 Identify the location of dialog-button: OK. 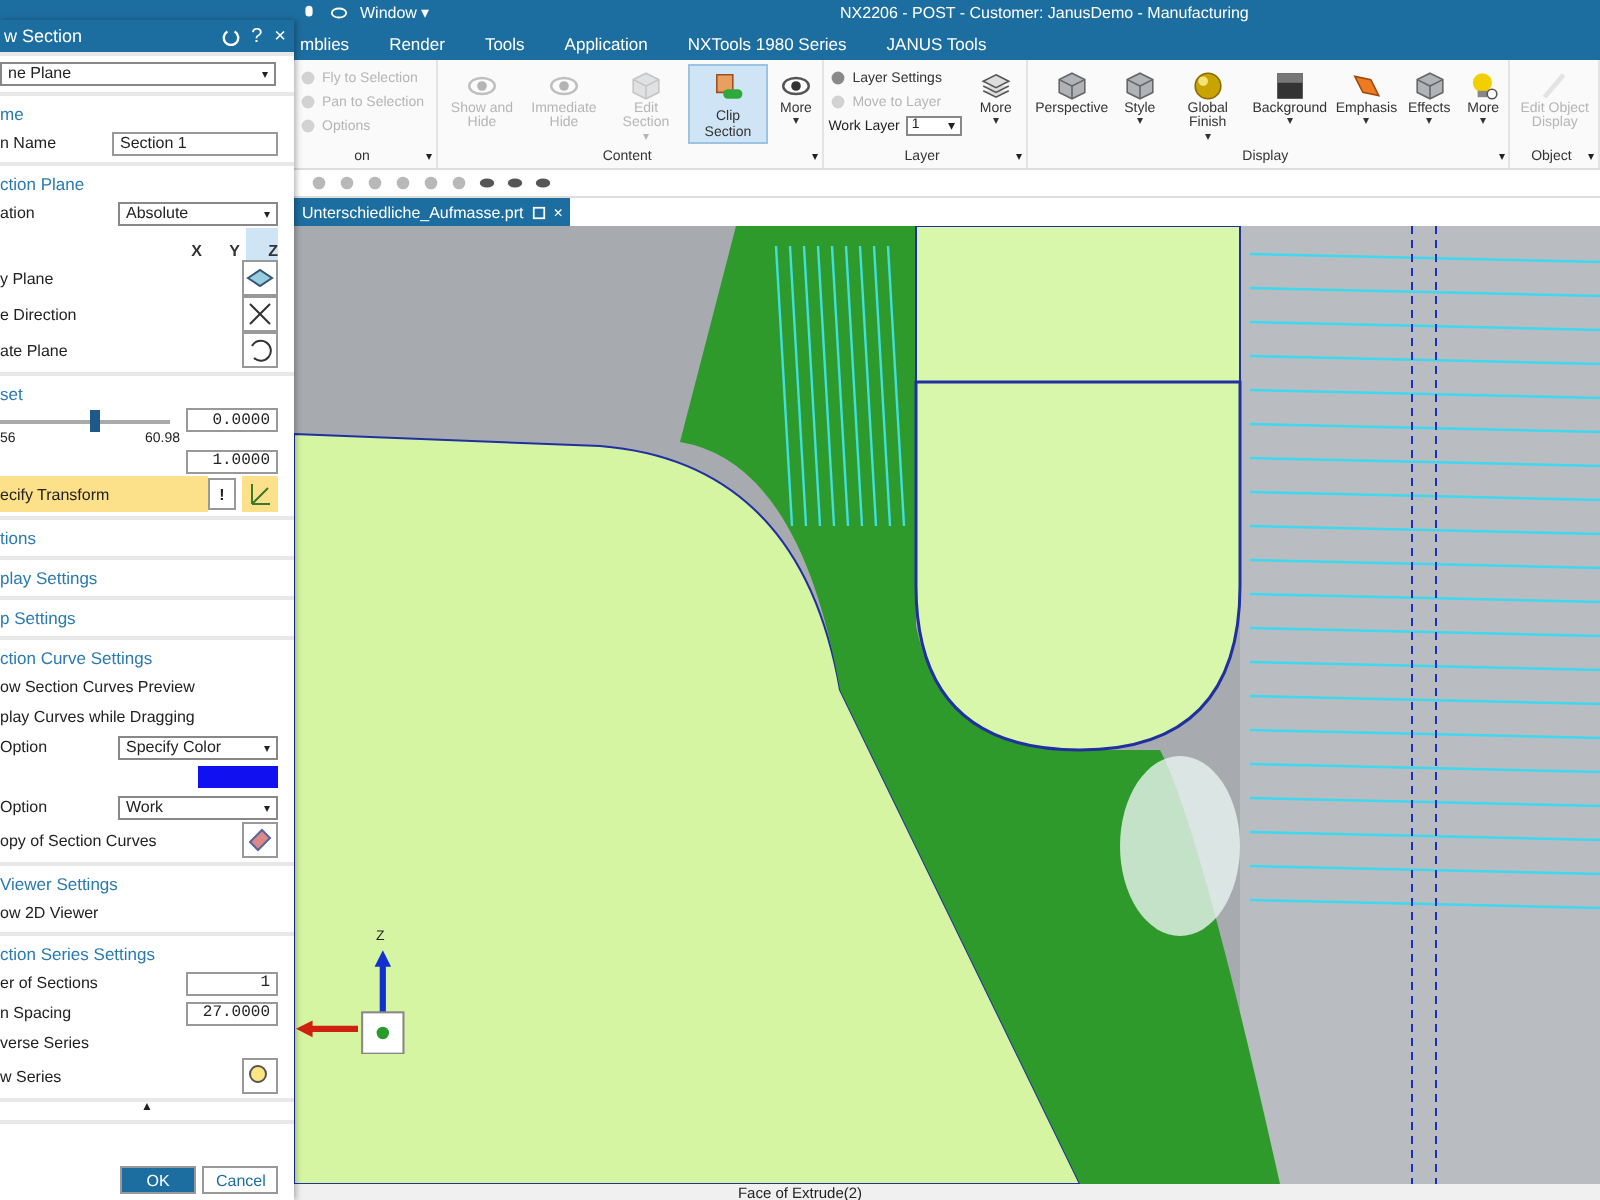
(158, 1180).